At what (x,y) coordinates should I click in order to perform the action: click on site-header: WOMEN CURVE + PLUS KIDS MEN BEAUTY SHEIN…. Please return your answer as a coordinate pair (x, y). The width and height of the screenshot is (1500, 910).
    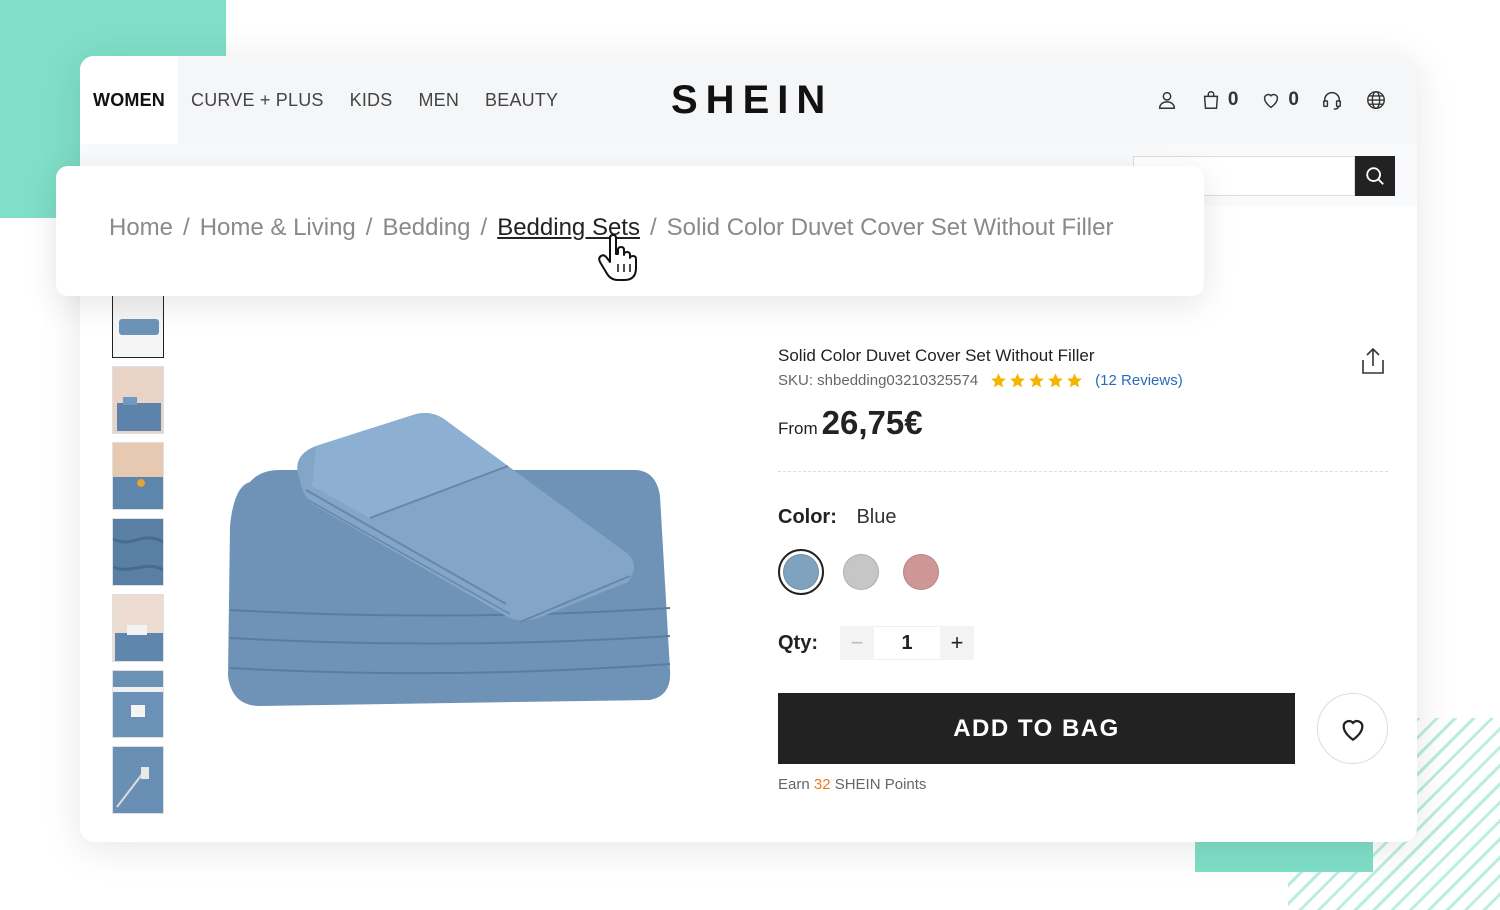
    Looking at the image, I should click on (748, 100).